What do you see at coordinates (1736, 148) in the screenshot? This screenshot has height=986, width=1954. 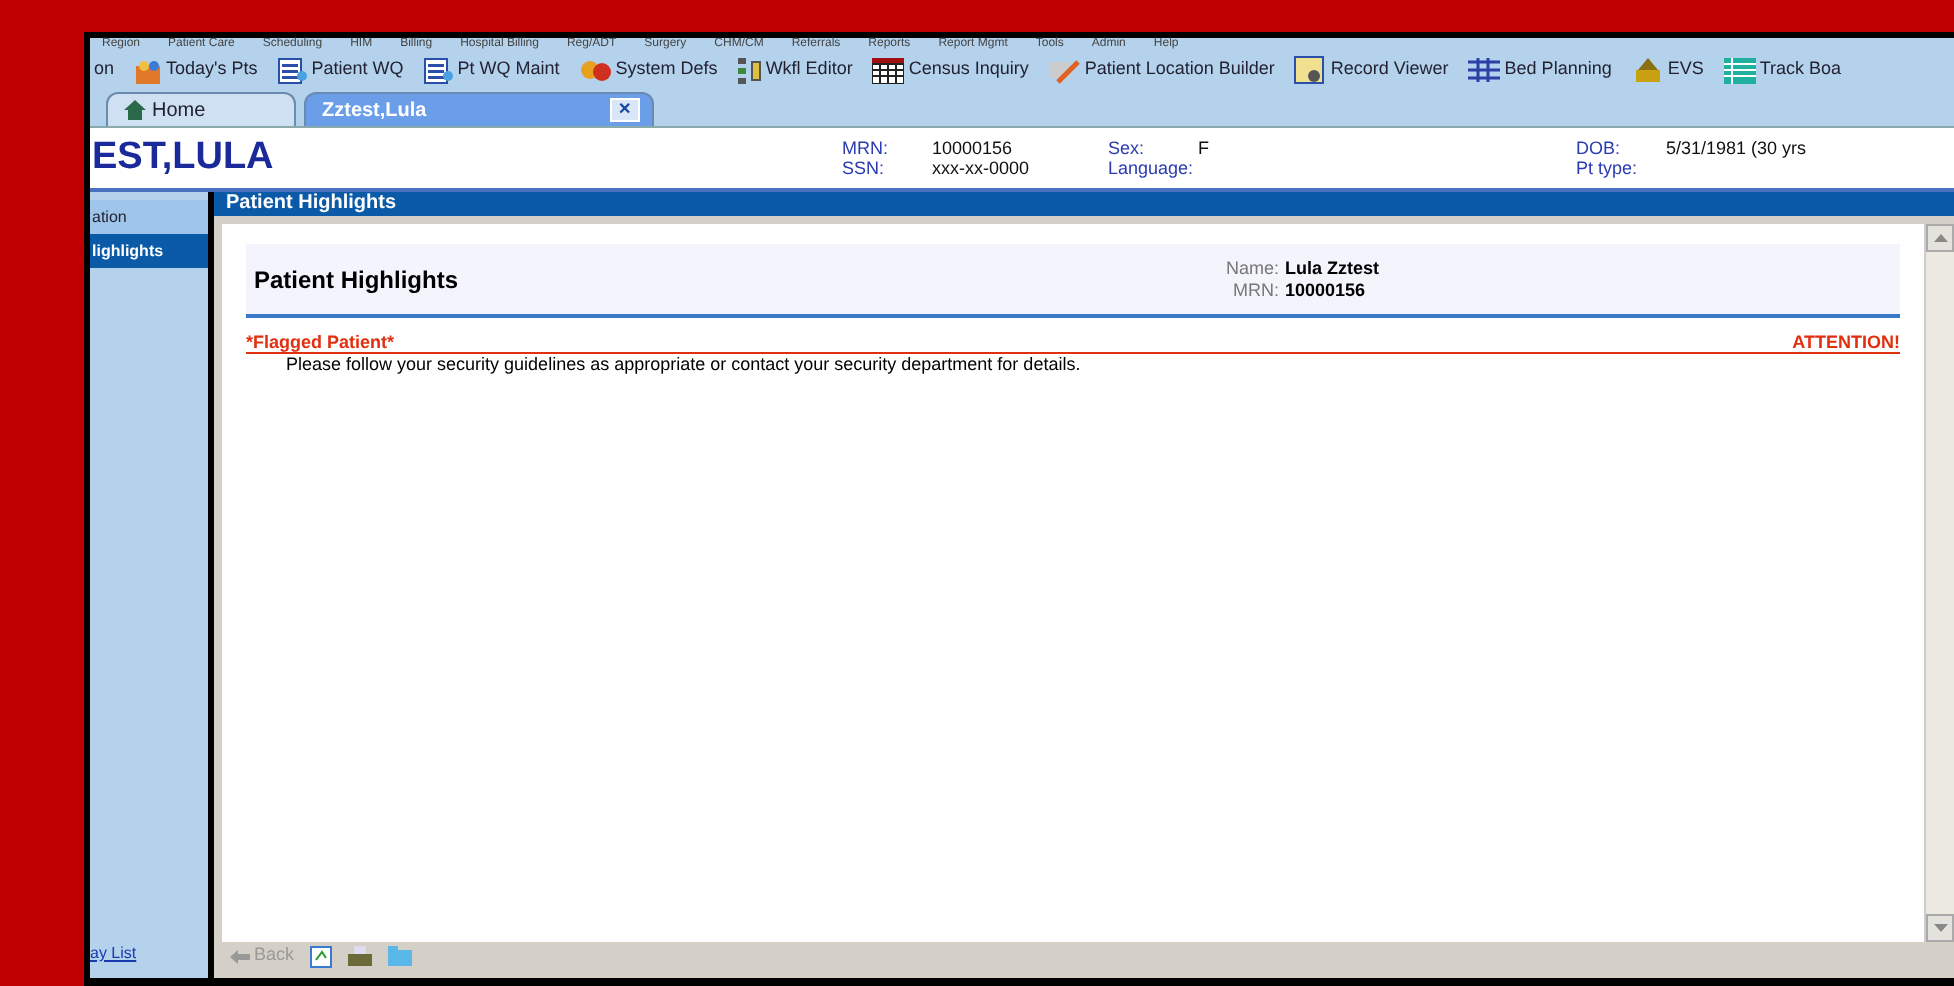 I see `field-value: 5/31/1981 (30 yrs` at bounding box center [1736, 148].